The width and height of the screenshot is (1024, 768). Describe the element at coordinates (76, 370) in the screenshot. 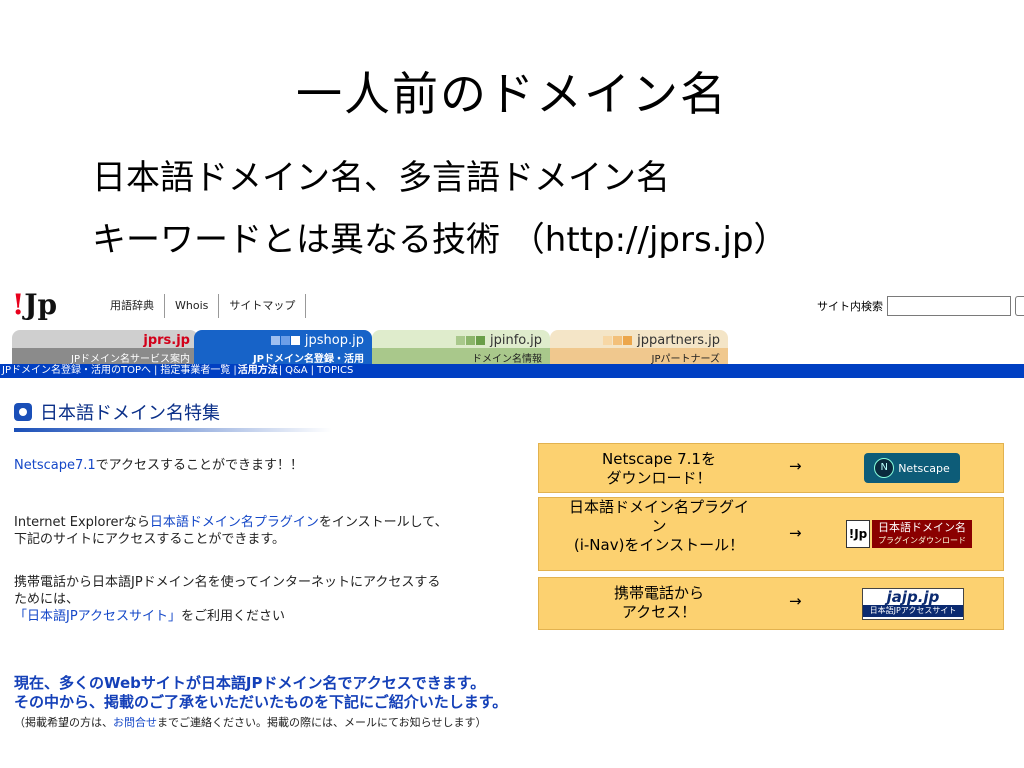

I see `subnav-top-link: JPドメイン名登録・活用のTOPへ` at that location.